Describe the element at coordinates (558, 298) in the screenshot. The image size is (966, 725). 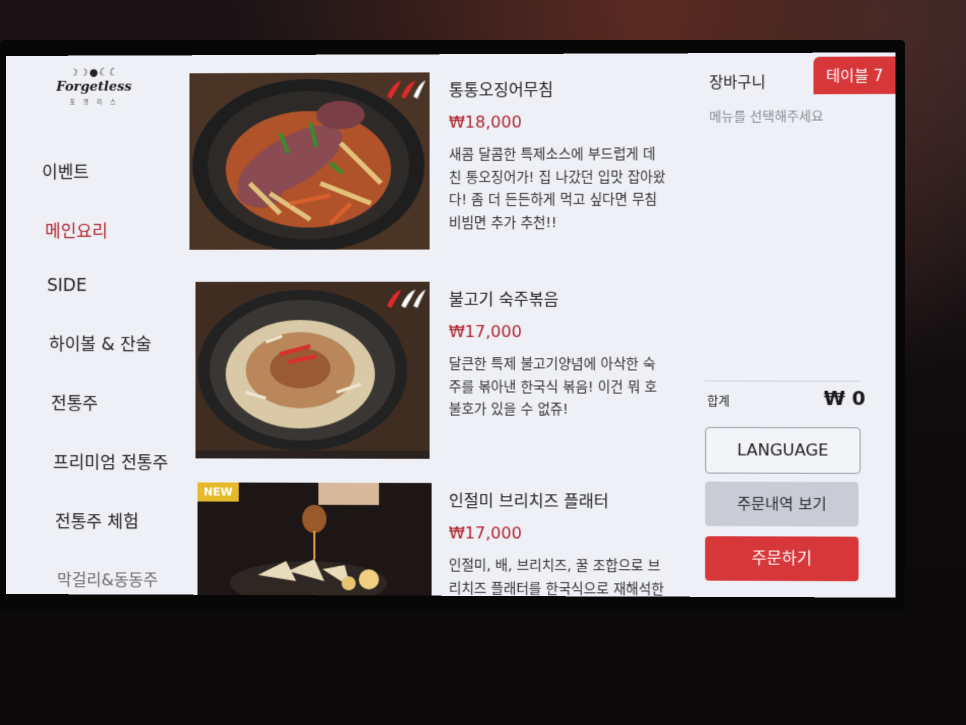
I see `dish-name: 불고기 숙주볶음` at that location.